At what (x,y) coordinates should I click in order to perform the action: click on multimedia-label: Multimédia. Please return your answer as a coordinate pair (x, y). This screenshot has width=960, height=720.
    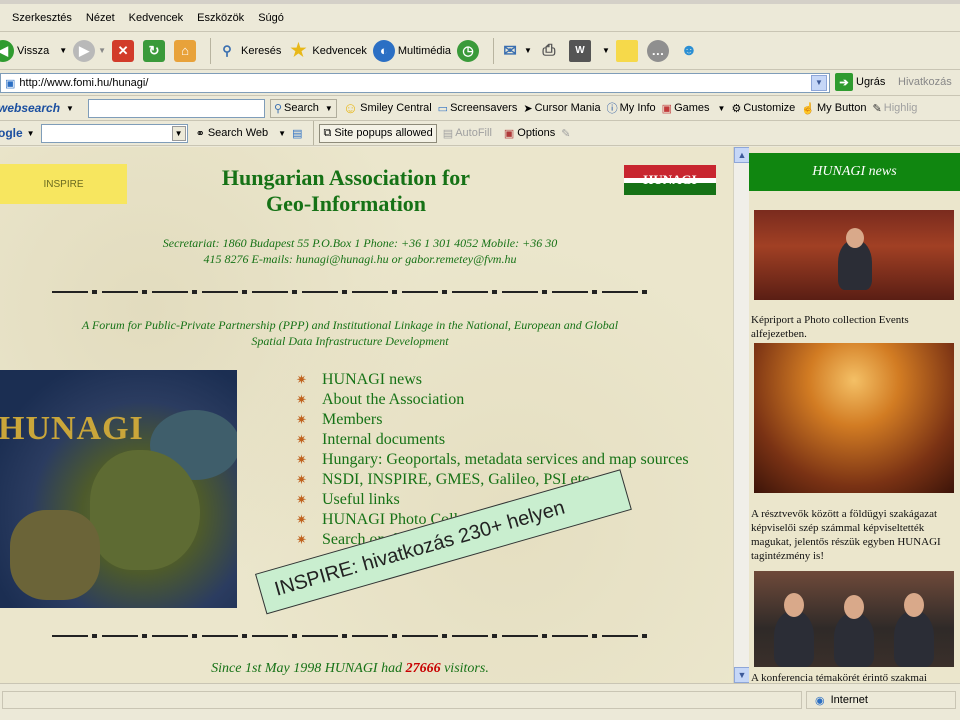
    Looking at the image, I should click on (424, 50).